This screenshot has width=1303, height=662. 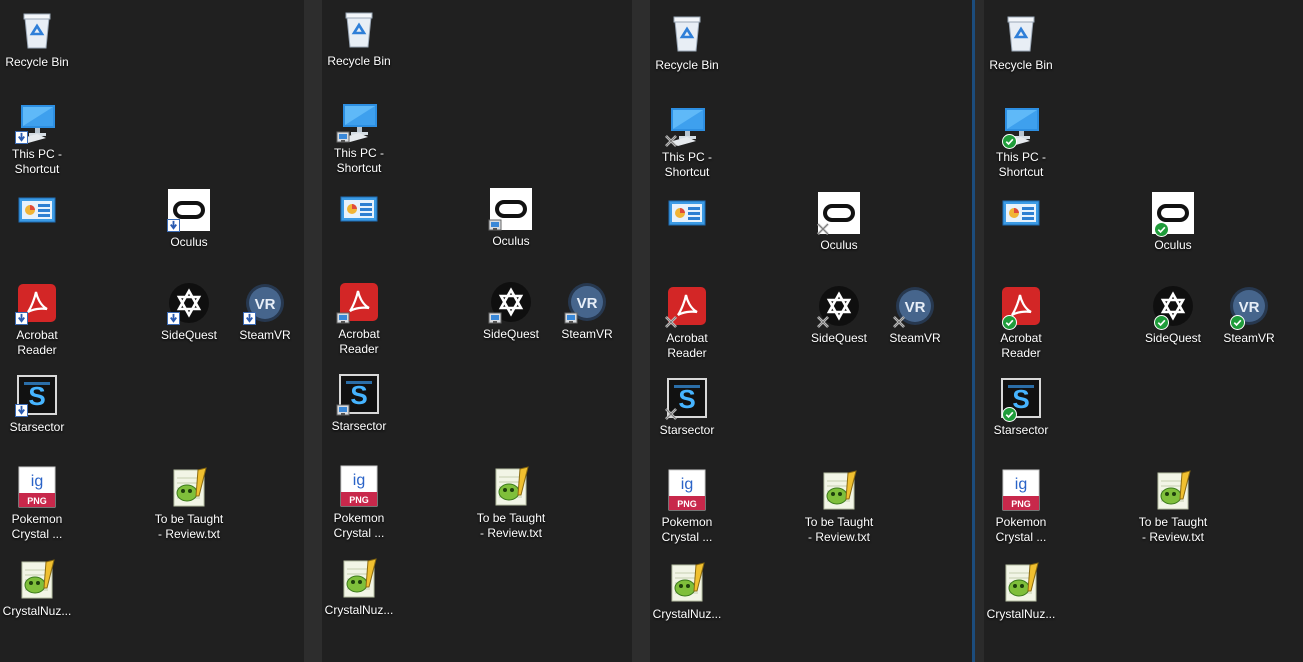 I want to click on icon-label: To be Taught - Review.txt, so click(x=511, y=525).